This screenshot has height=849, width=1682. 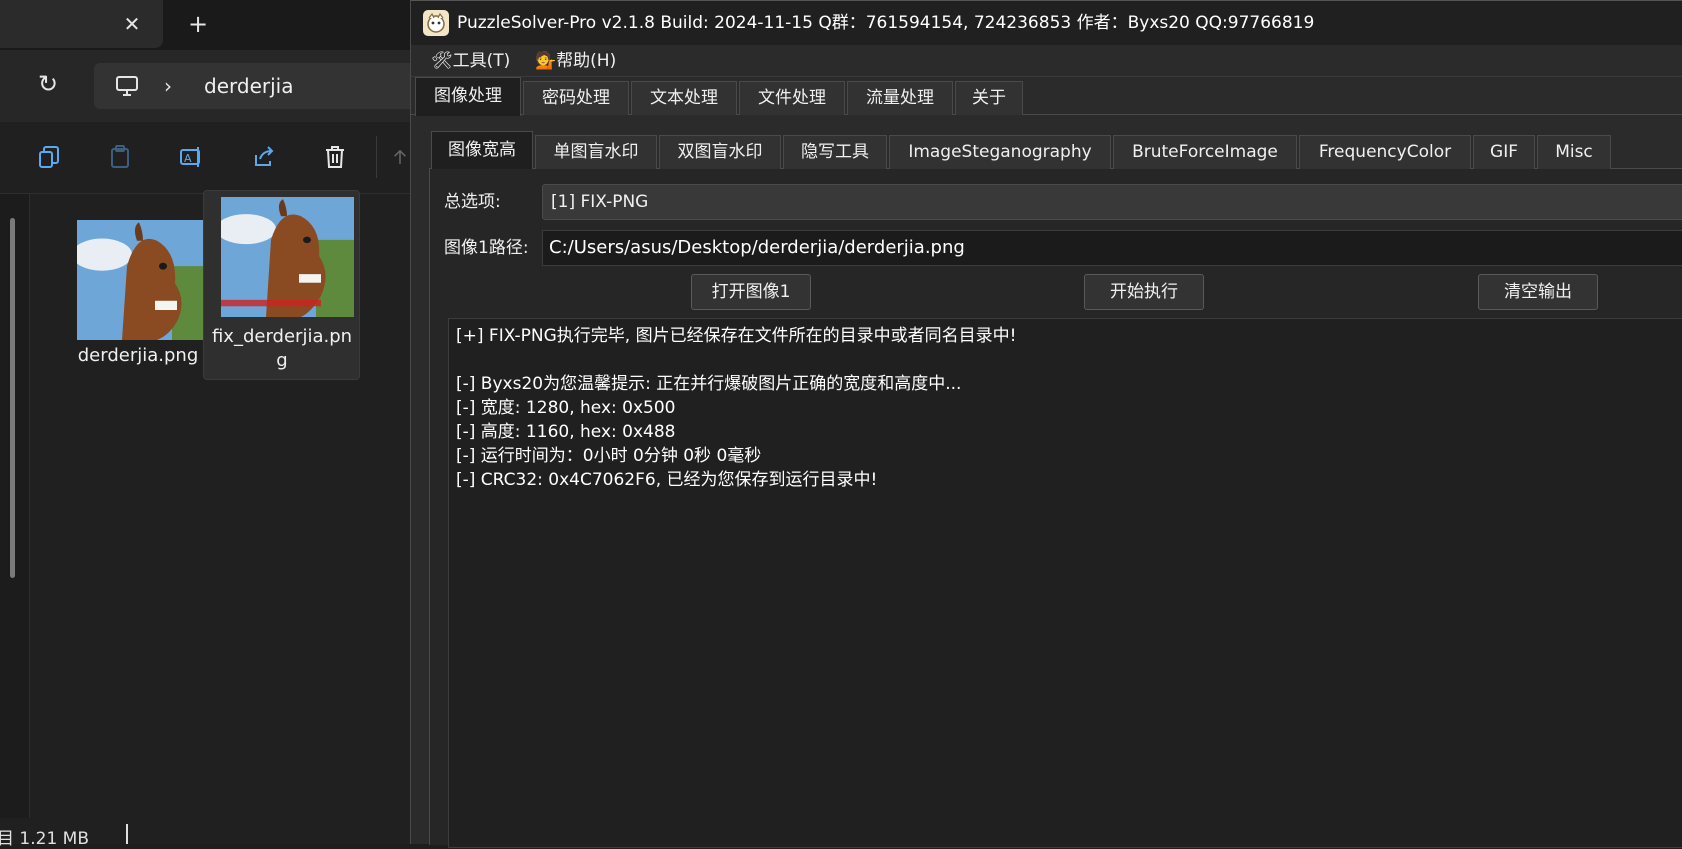 I want to click on open-image-button: 打开图像1, so click(x=751, y=292).